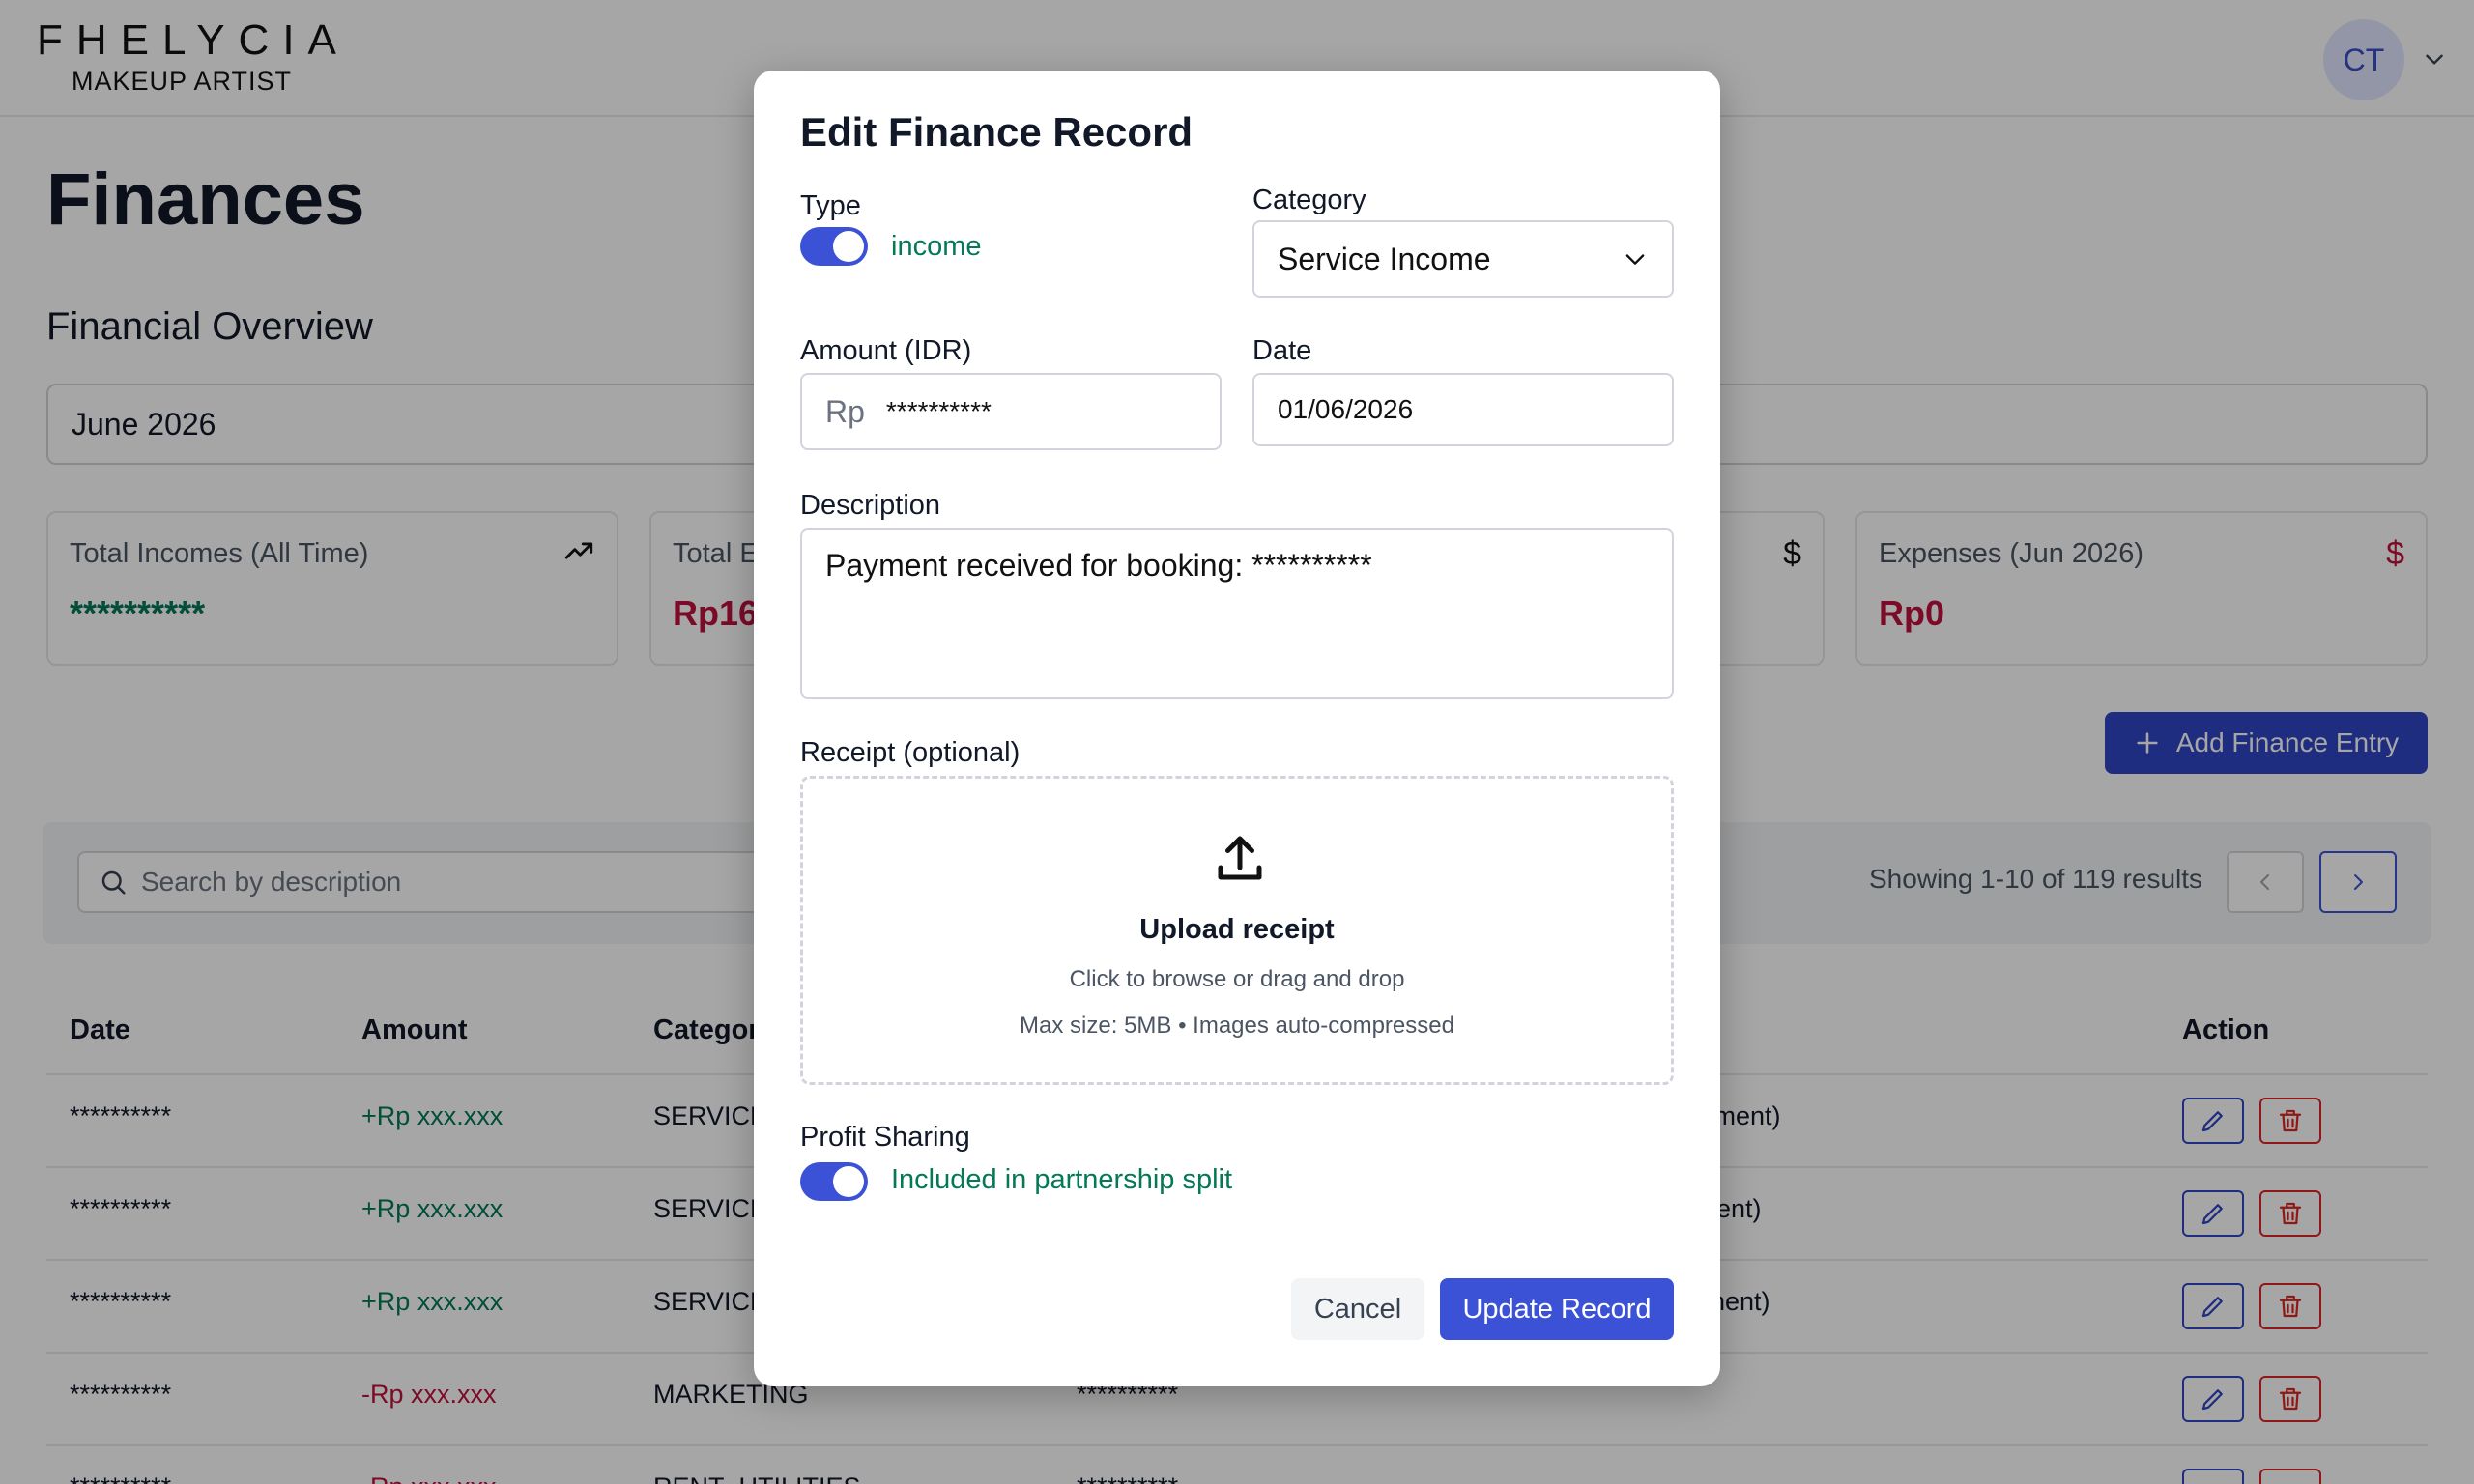 This screenshot has height=1484, width=2474. Describe the element at coordinates (1237, 614) in the screenshot. I see `description-textarea: Payment received for booking: **********` at that location.